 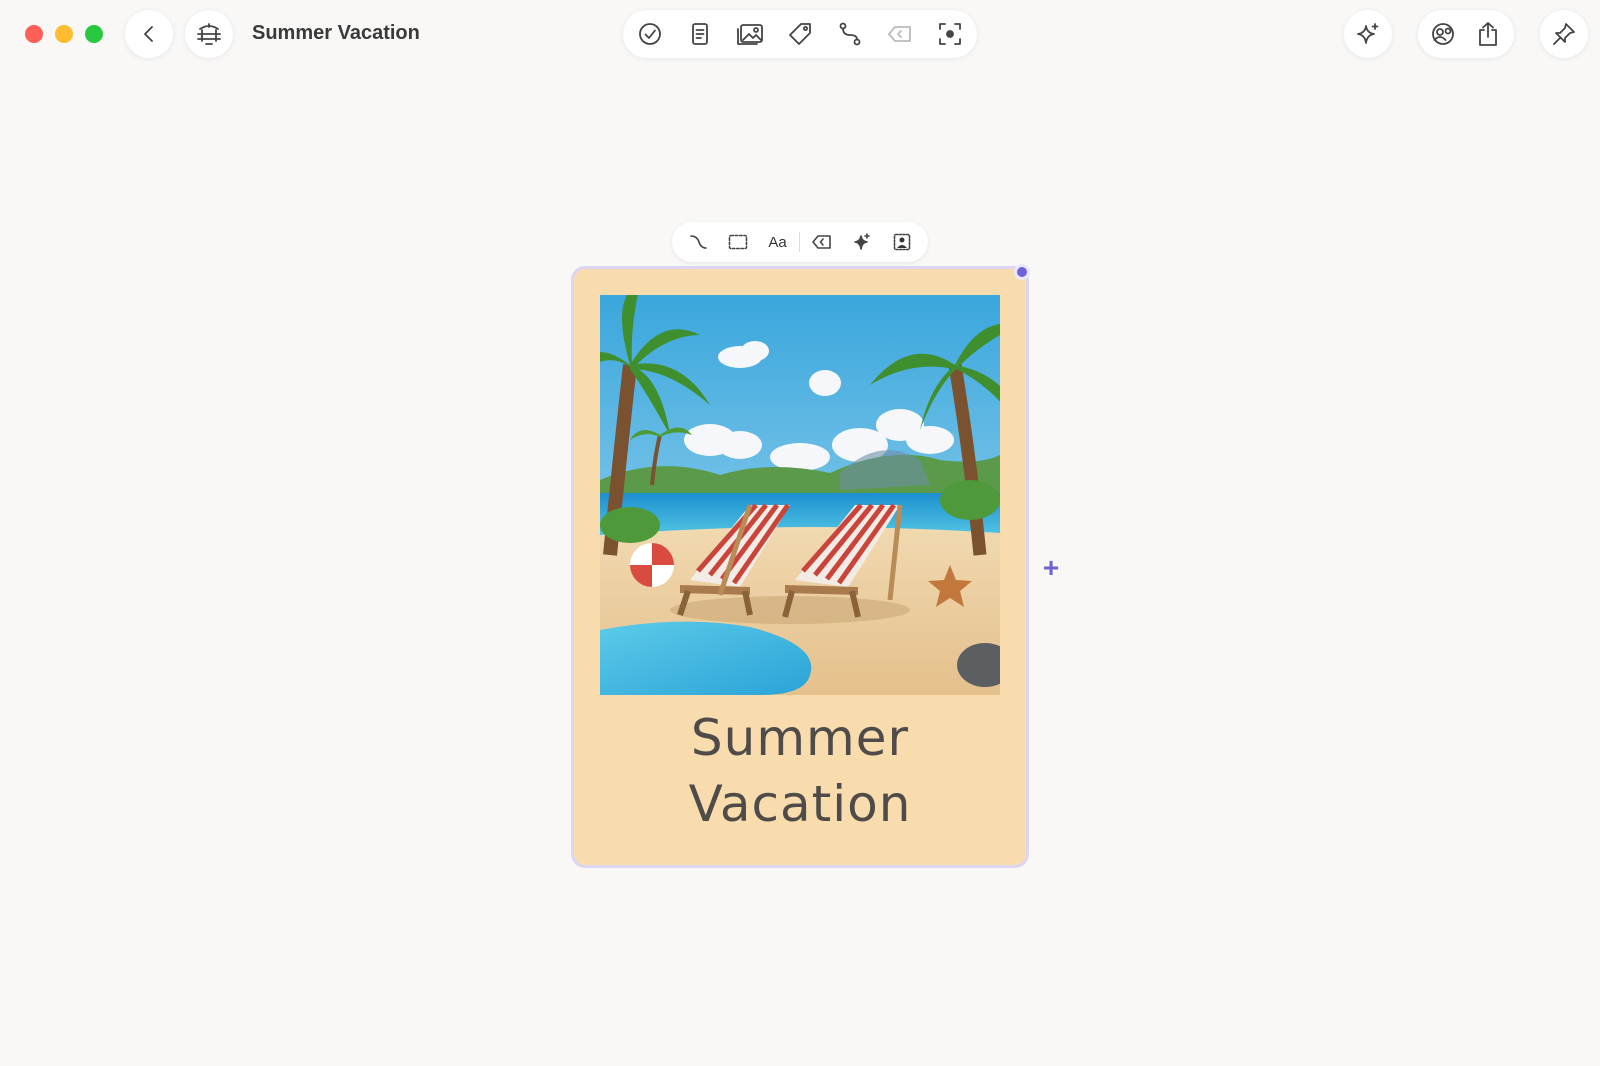 I want to click on person-cutout-icon, so click(x=902, y=242).